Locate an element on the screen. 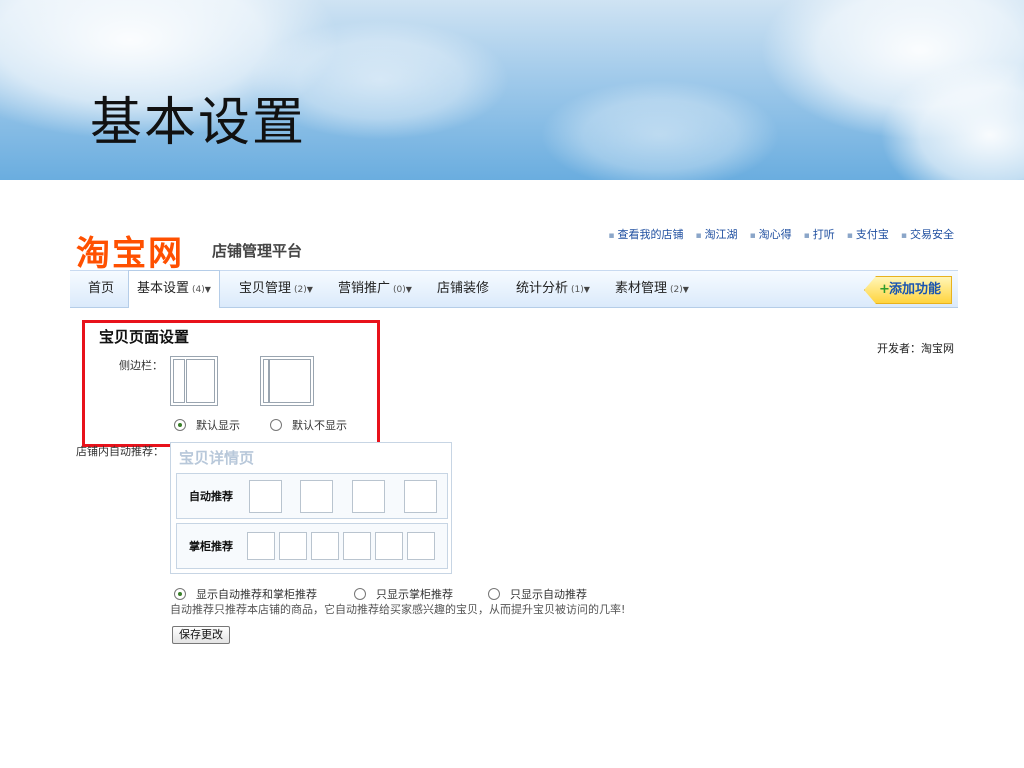 This screenshot has width=1024, height=768. layout-no-sidebar-icon is located at coordinates (287, 381).